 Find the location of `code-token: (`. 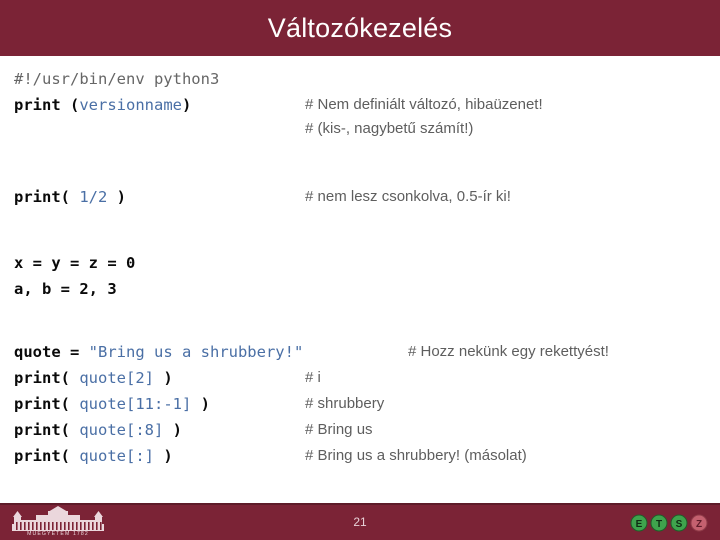

code-token: ( is located at coordinates (75, 105).